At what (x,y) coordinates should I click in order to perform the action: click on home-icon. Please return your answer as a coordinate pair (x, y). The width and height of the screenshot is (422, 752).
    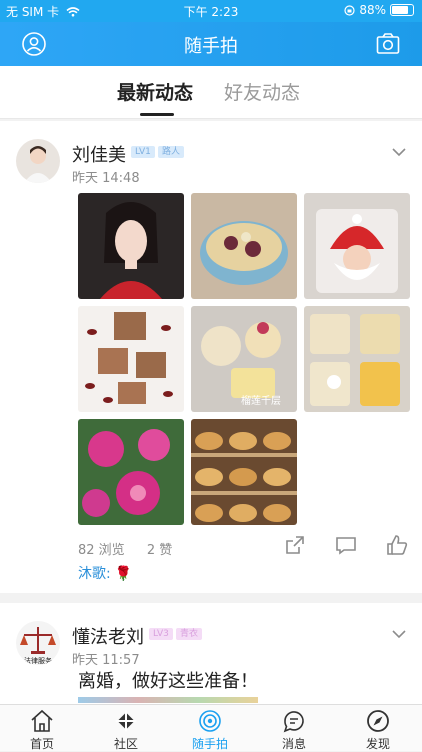
    Looking at the image, I should click on (42, 720).